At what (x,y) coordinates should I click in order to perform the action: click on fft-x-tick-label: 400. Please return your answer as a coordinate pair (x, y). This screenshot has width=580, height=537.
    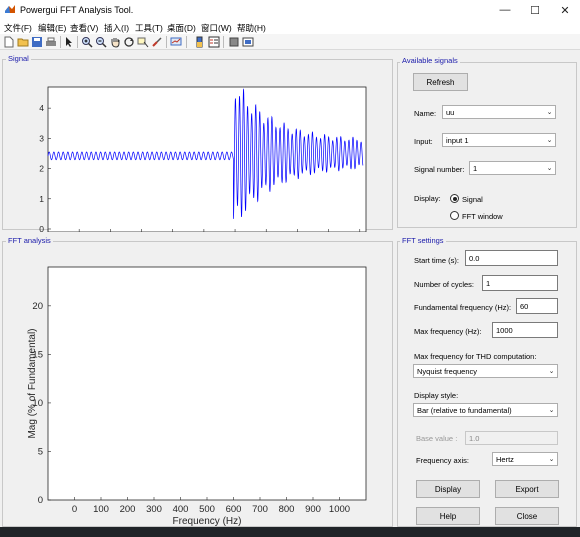
    Looking at the image, I should click on (181, 509).